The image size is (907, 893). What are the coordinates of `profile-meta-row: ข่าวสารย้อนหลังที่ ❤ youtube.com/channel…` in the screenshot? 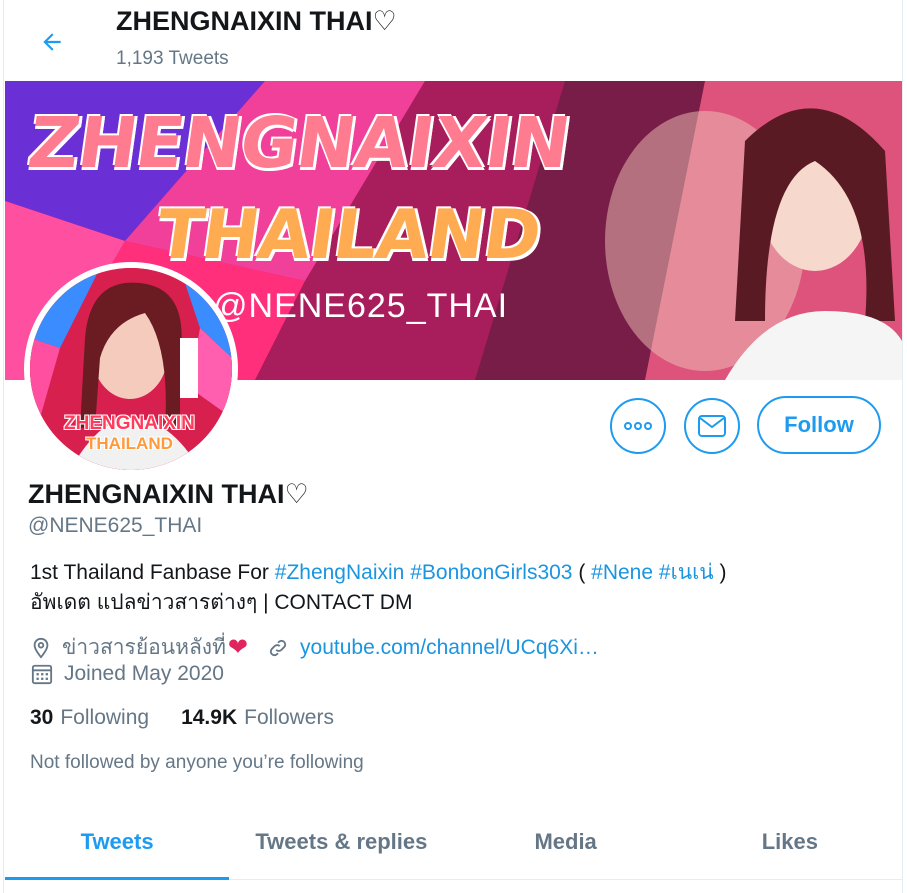 It's located at (314, 647).